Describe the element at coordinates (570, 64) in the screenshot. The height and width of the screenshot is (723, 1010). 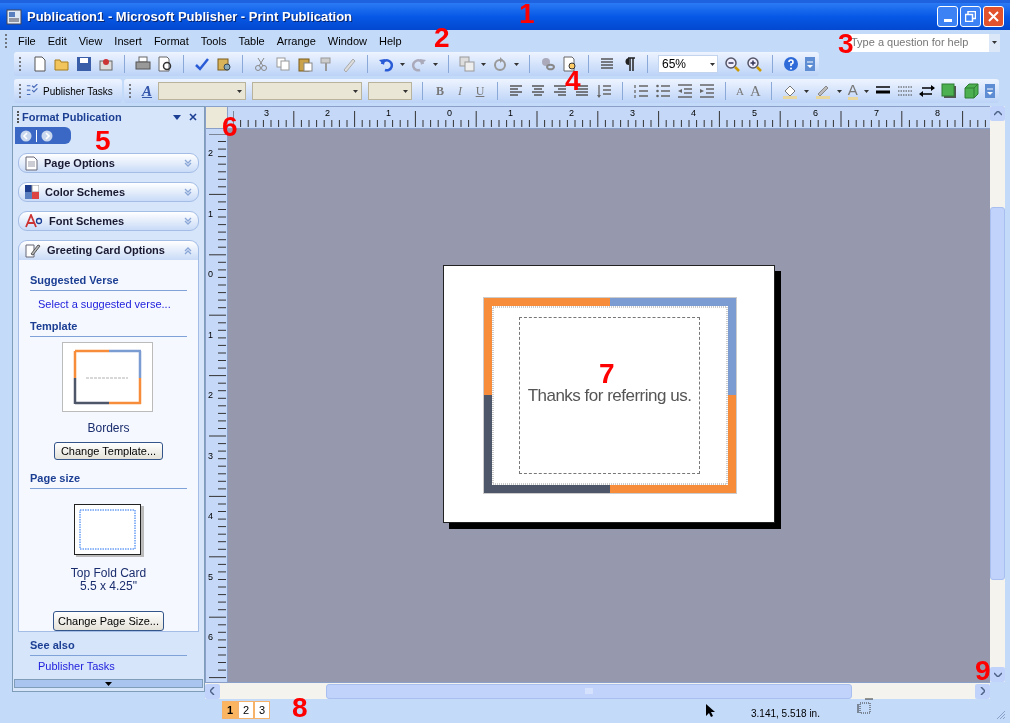
I see `zoom-page-icon` at that location.